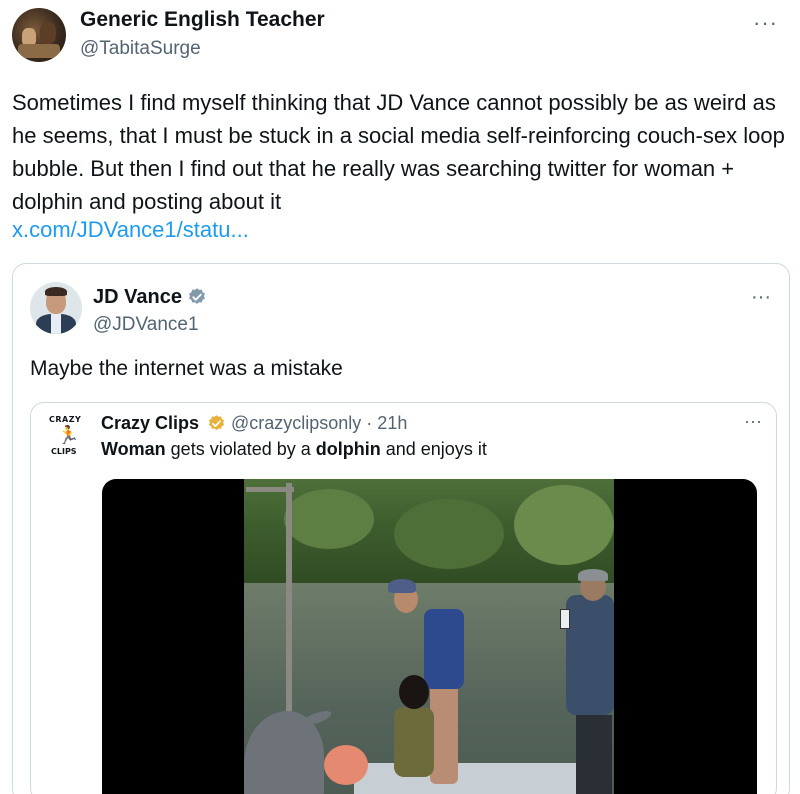 Image resolution: width=800 pixels, height=794 pixels. What do you see at coordinates (150, 423) in the screenshot?
I see `nested-author-name: Crazy Clips` at bounding box center [150, 423].